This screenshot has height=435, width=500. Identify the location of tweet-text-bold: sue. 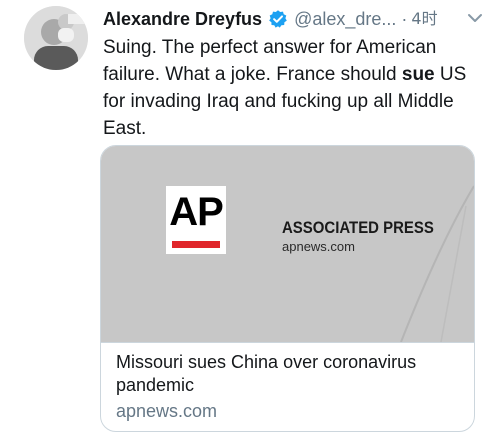
(418, 74).